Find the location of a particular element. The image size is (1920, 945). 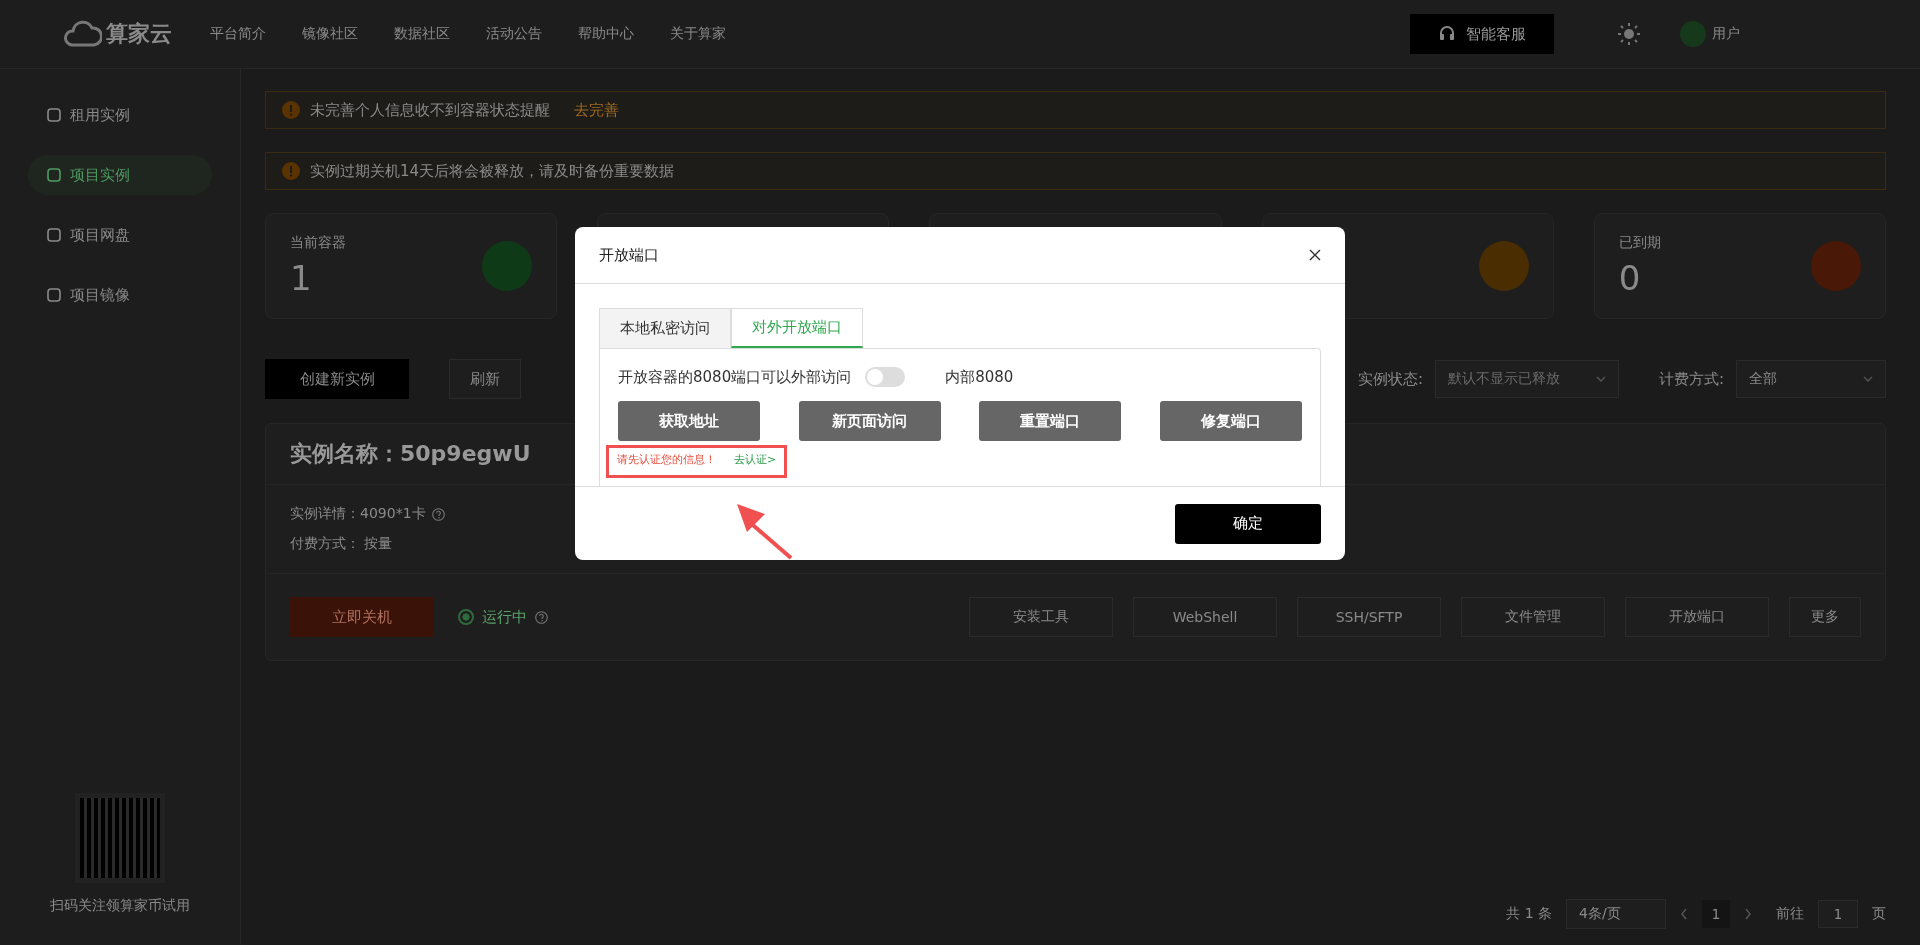

verify-warning: 请先认证您的信息！ is located at coordinates (666, 459).